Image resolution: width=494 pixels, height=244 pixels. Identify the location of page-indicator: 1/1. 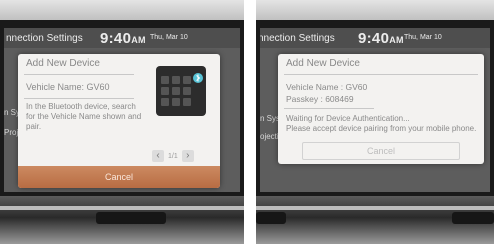
(173, 156).